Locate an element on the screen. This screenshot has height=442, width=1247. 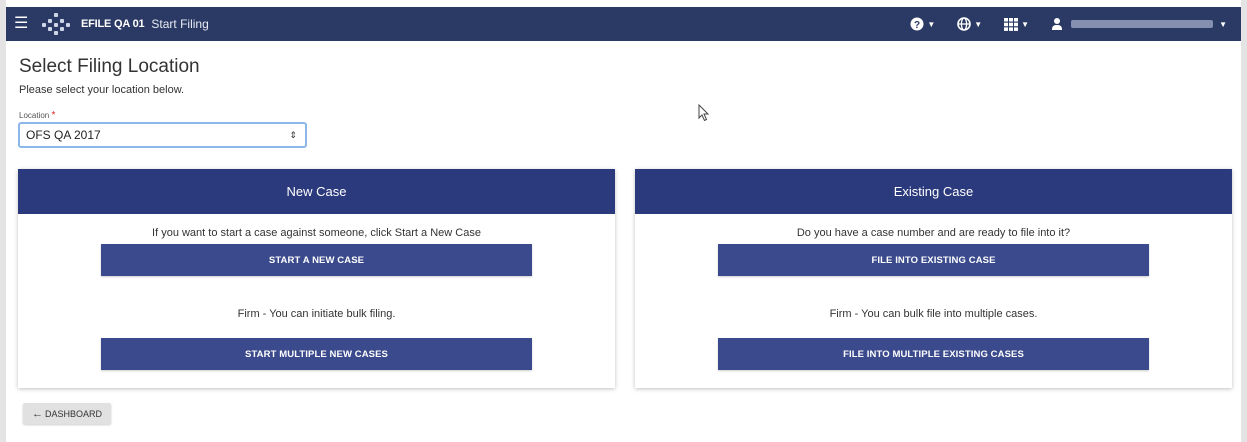
file-into-multiple-existing-cases-button: FILE INTO MULTIPLE EXISTING CASES is located at coordinates (933, 354).